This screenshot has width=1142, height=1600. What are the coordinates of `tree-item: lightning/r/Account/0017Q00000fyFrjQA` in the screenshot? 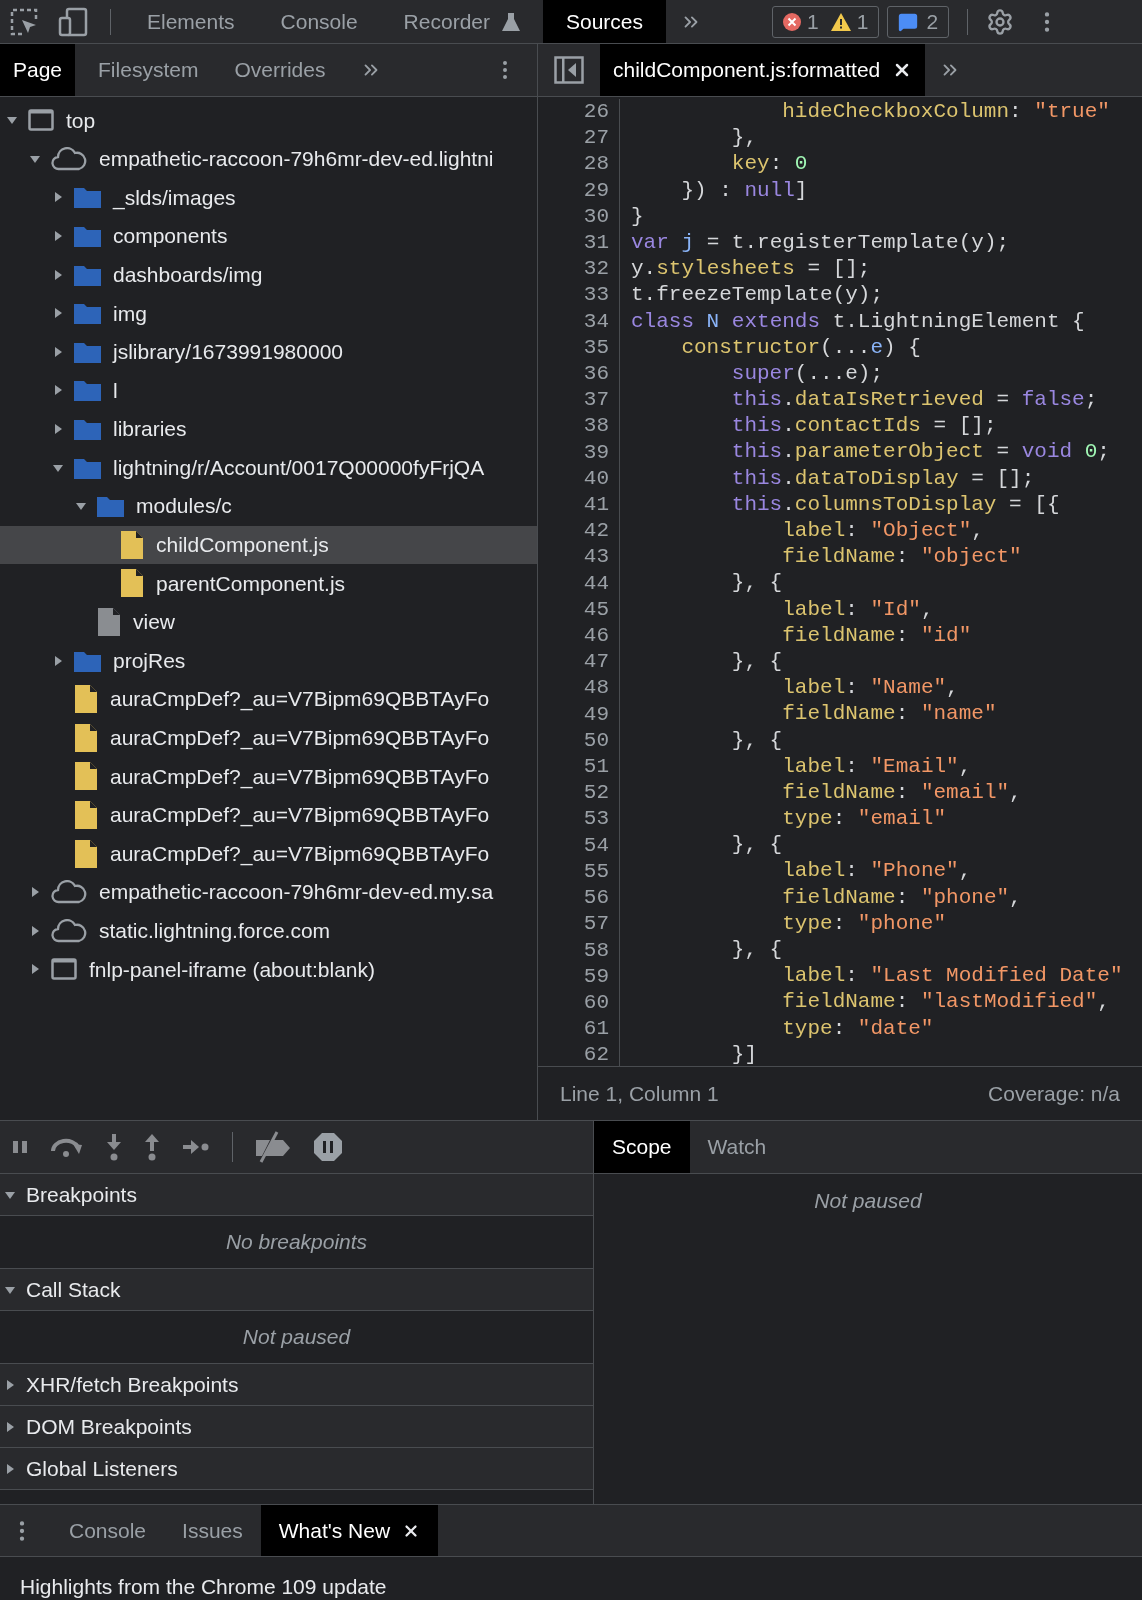 It's located at (268, 467).